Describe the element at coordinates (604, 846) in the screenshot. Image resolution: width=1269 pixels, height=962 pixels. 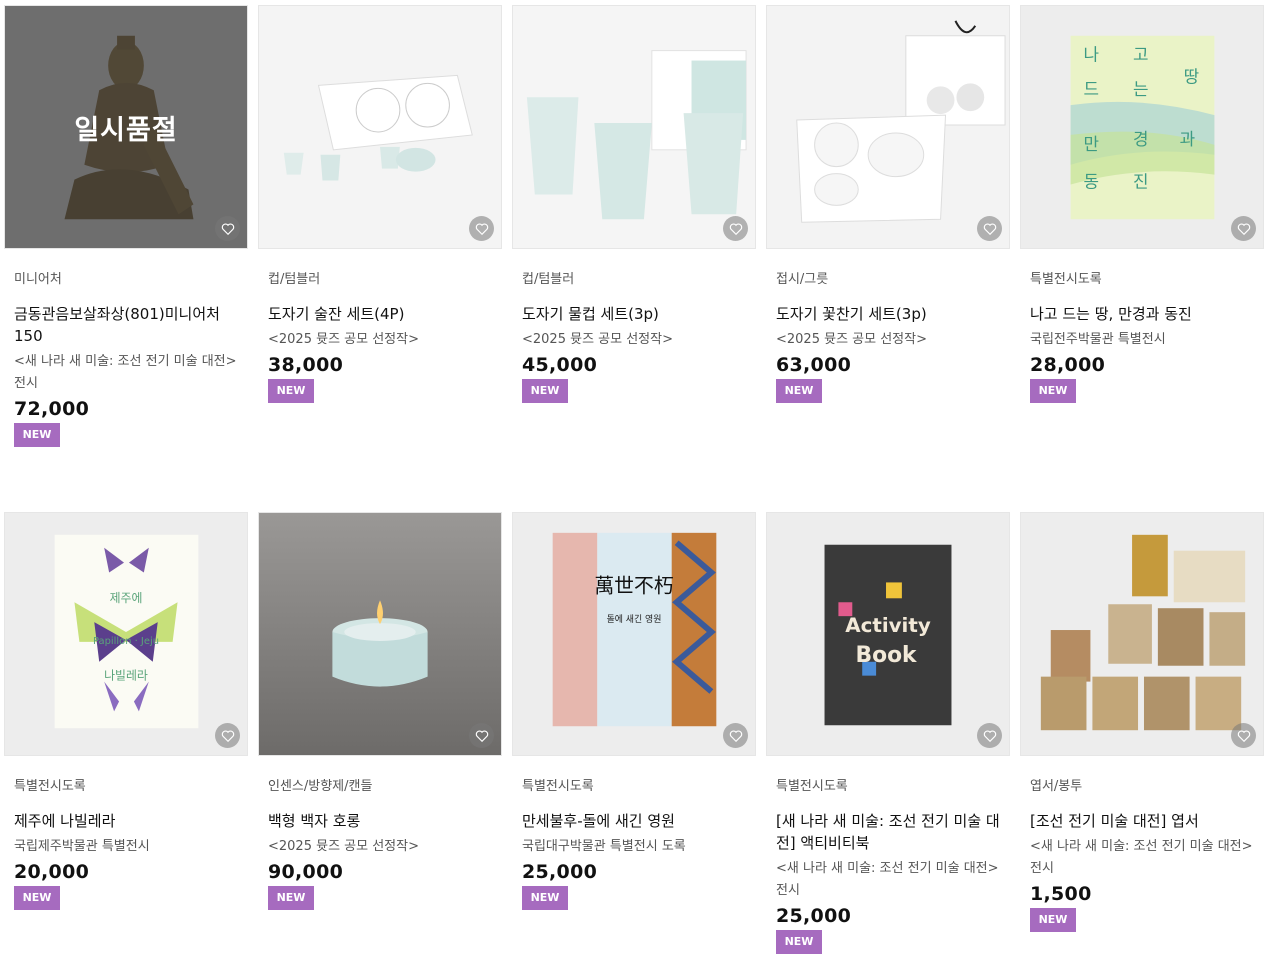
I see `product-subtitle: 국립대구박물관 특별전시 도록` at that location.